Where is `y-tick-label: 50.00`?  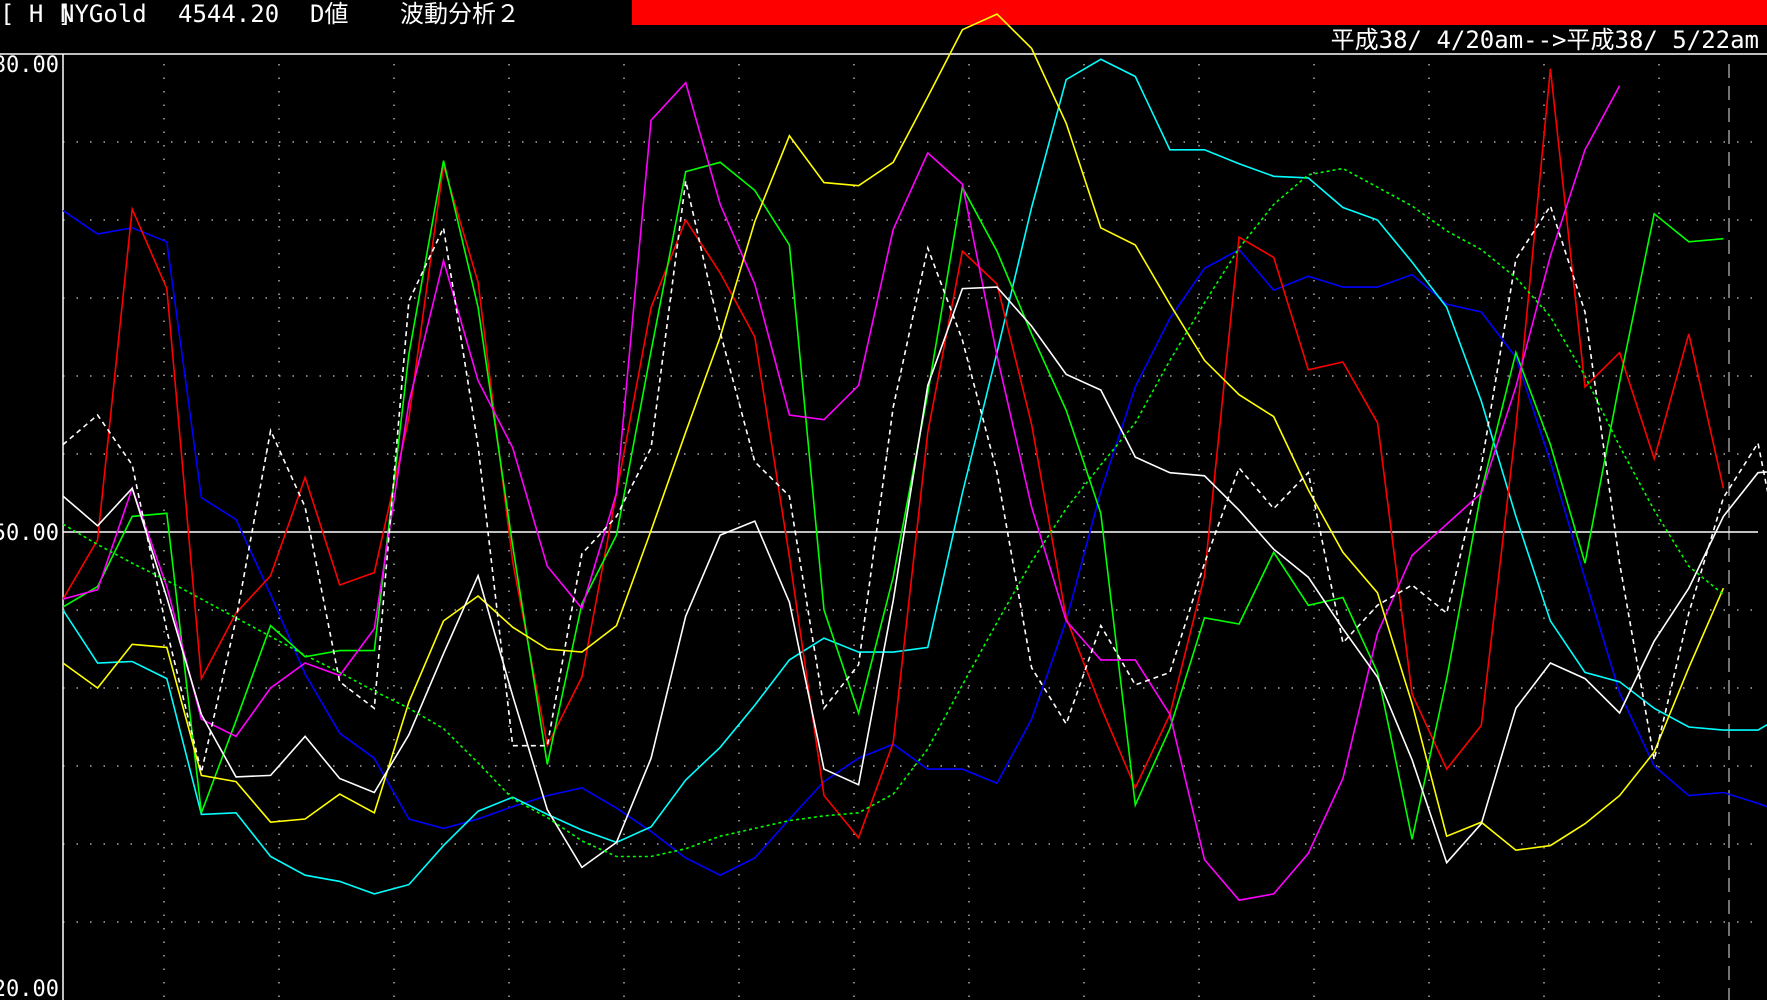
y-tick-label: 50.00 is located at coordinates (29, 533).